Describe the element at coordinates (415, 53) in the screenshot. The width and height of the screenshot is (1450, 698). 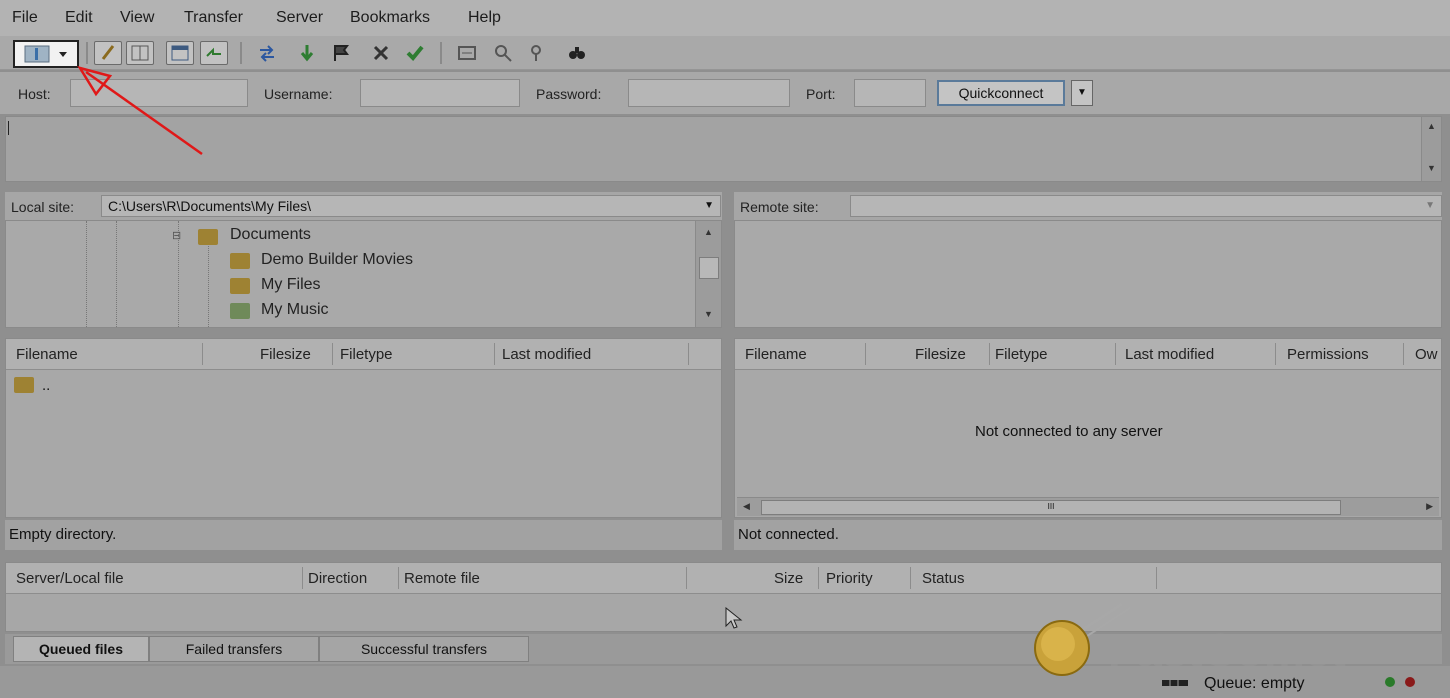
I see `reconnect-icon` at that location.